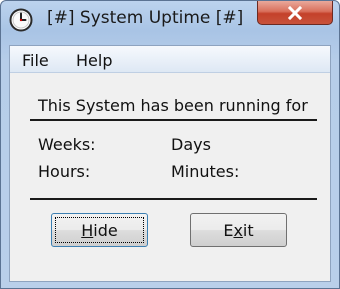 The height and width of the screenshot is (289, 340). I want to click on hide-button: Hide, so click(99, 230).